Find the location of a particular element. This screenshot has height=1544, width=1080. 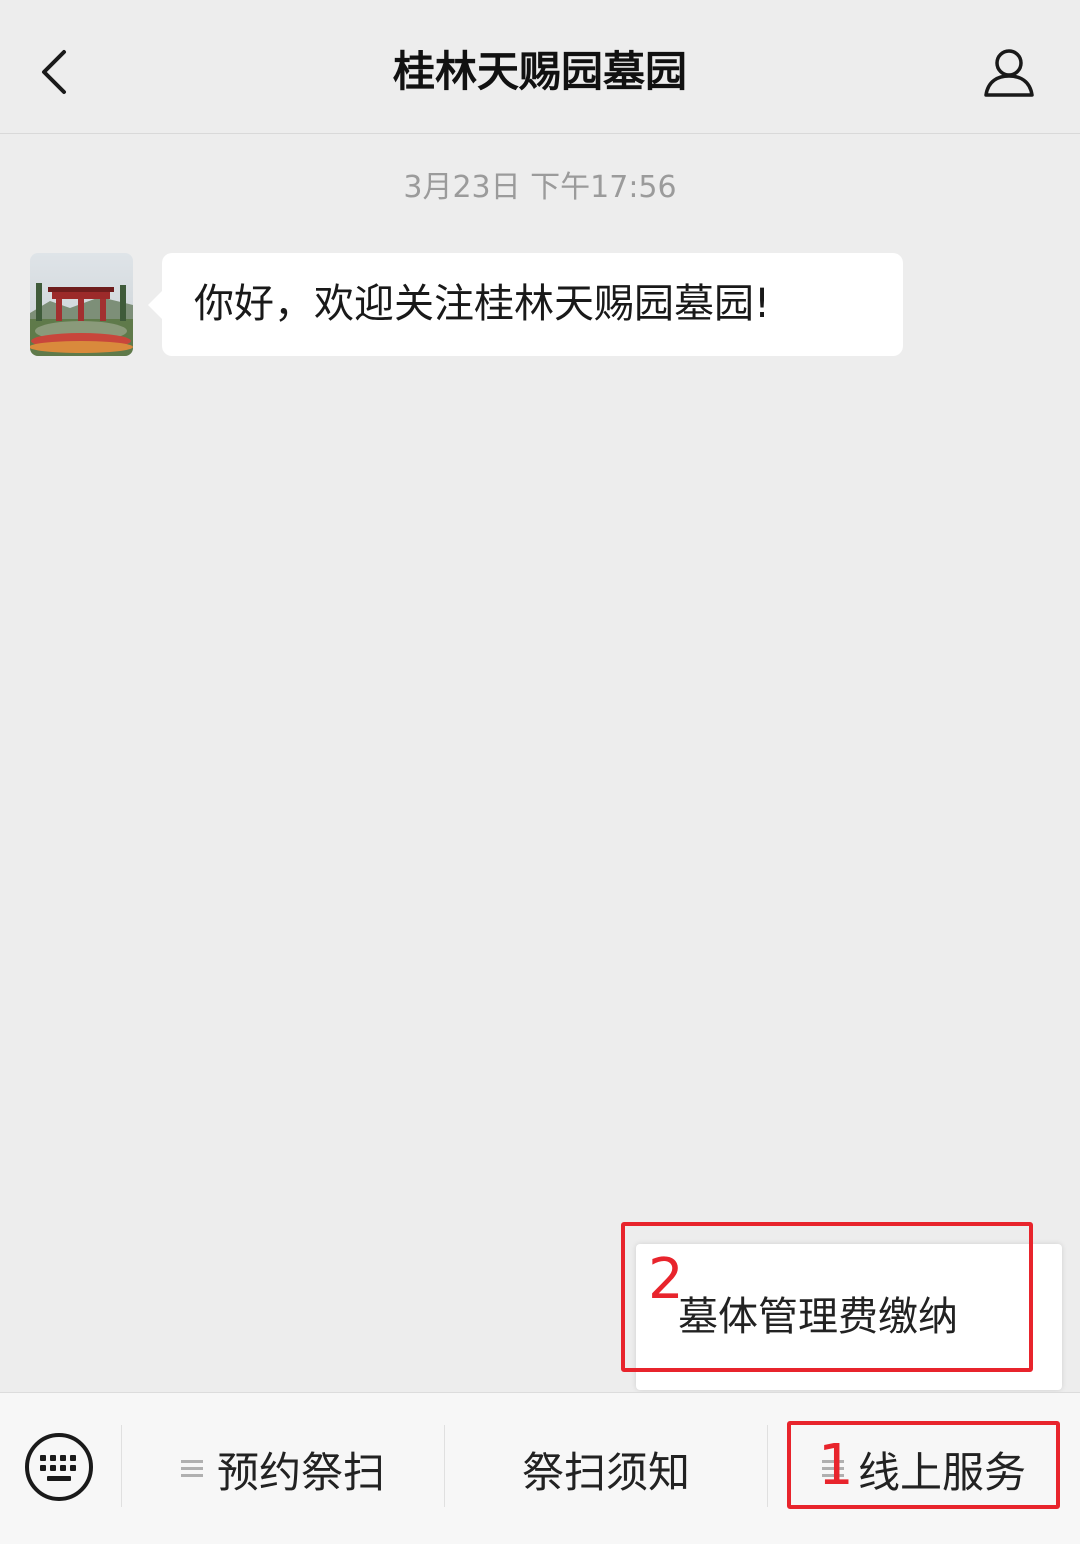

message-bubble: 你好，欢迎关注桂林天赐园墓园! is located at coordinates (525, 304).